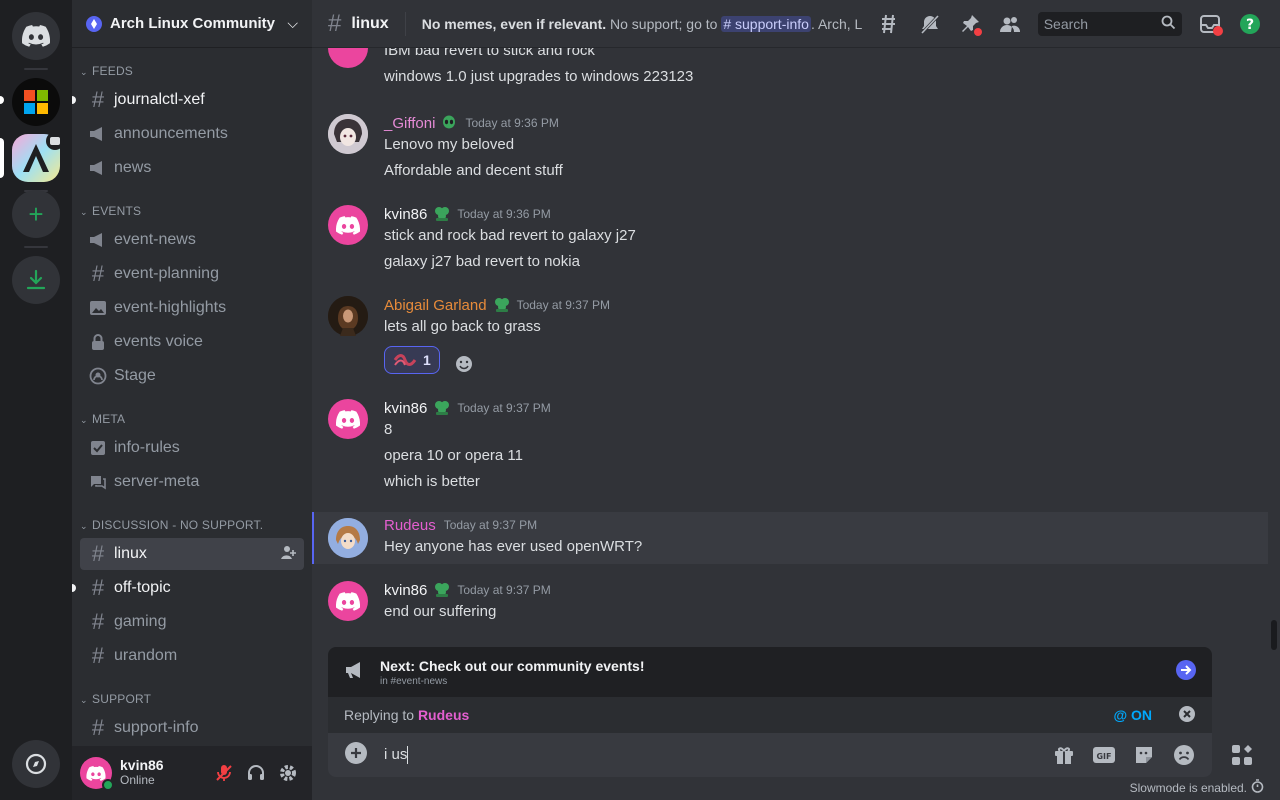 The height and width of the screenshot is (800, 1280). What do you see at coordinates (356, 755) in the screenshot?
I see `upload-plus-icon` at bounding box center [356, 755].